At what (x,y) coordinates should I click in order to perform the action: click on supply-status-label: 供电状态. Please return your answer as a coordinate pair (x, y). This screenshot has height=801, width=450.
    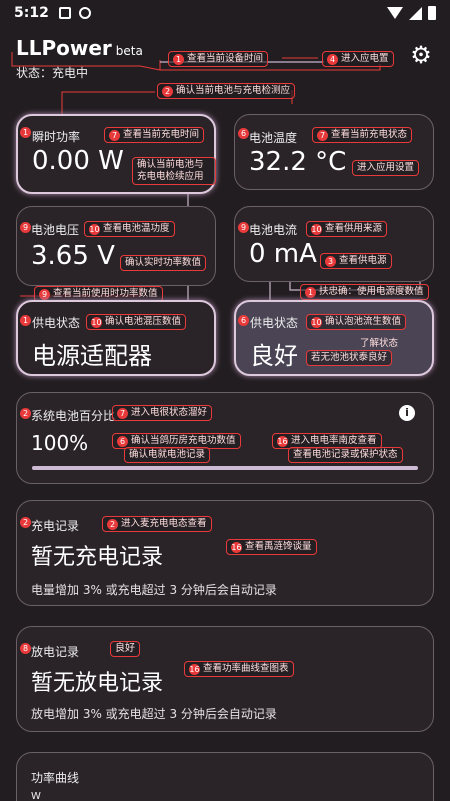
    Looking at the image, I should click on (56, 323).